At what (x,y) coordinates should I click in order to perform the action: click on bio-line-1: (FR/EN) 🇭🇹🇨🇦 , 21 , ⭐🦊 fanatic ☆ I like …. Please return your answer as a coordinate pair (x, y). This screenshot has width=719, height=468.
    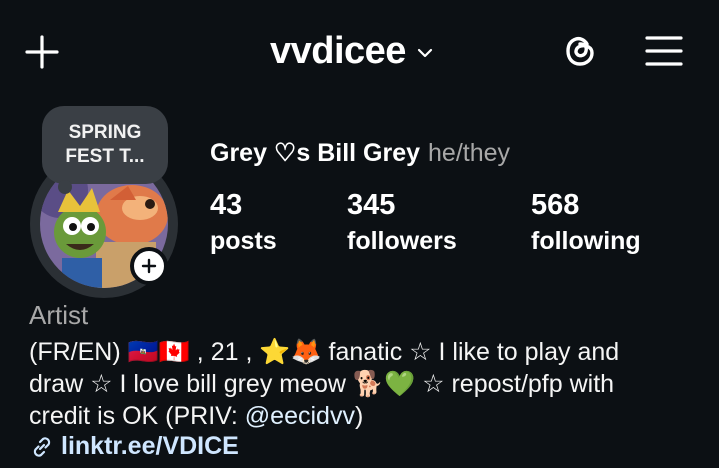
    Looking at the image, I should click on (324, 352).